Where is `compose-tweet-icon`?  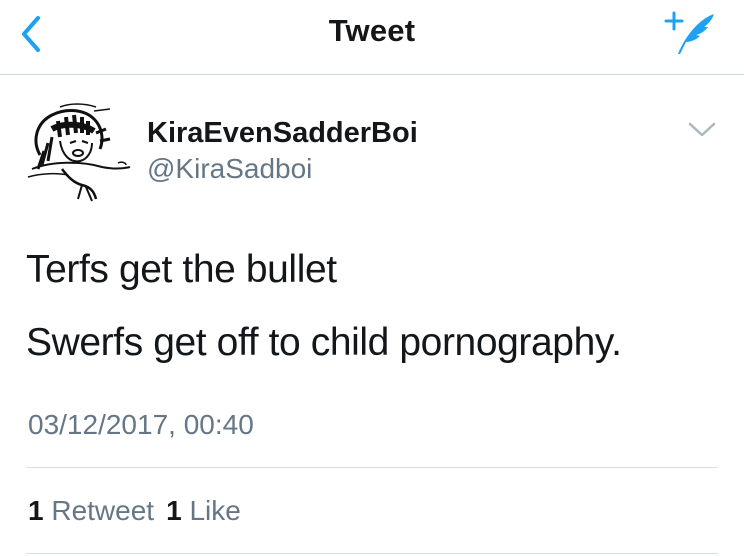 compose-tweet-icon is located at coordinates (689, 32).